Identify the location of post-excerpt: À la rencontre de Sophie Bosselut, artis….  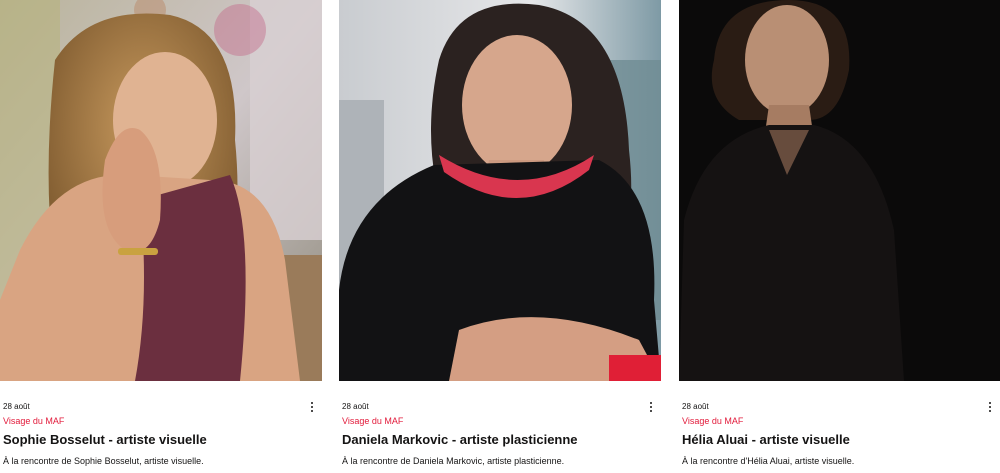
(103, 461).